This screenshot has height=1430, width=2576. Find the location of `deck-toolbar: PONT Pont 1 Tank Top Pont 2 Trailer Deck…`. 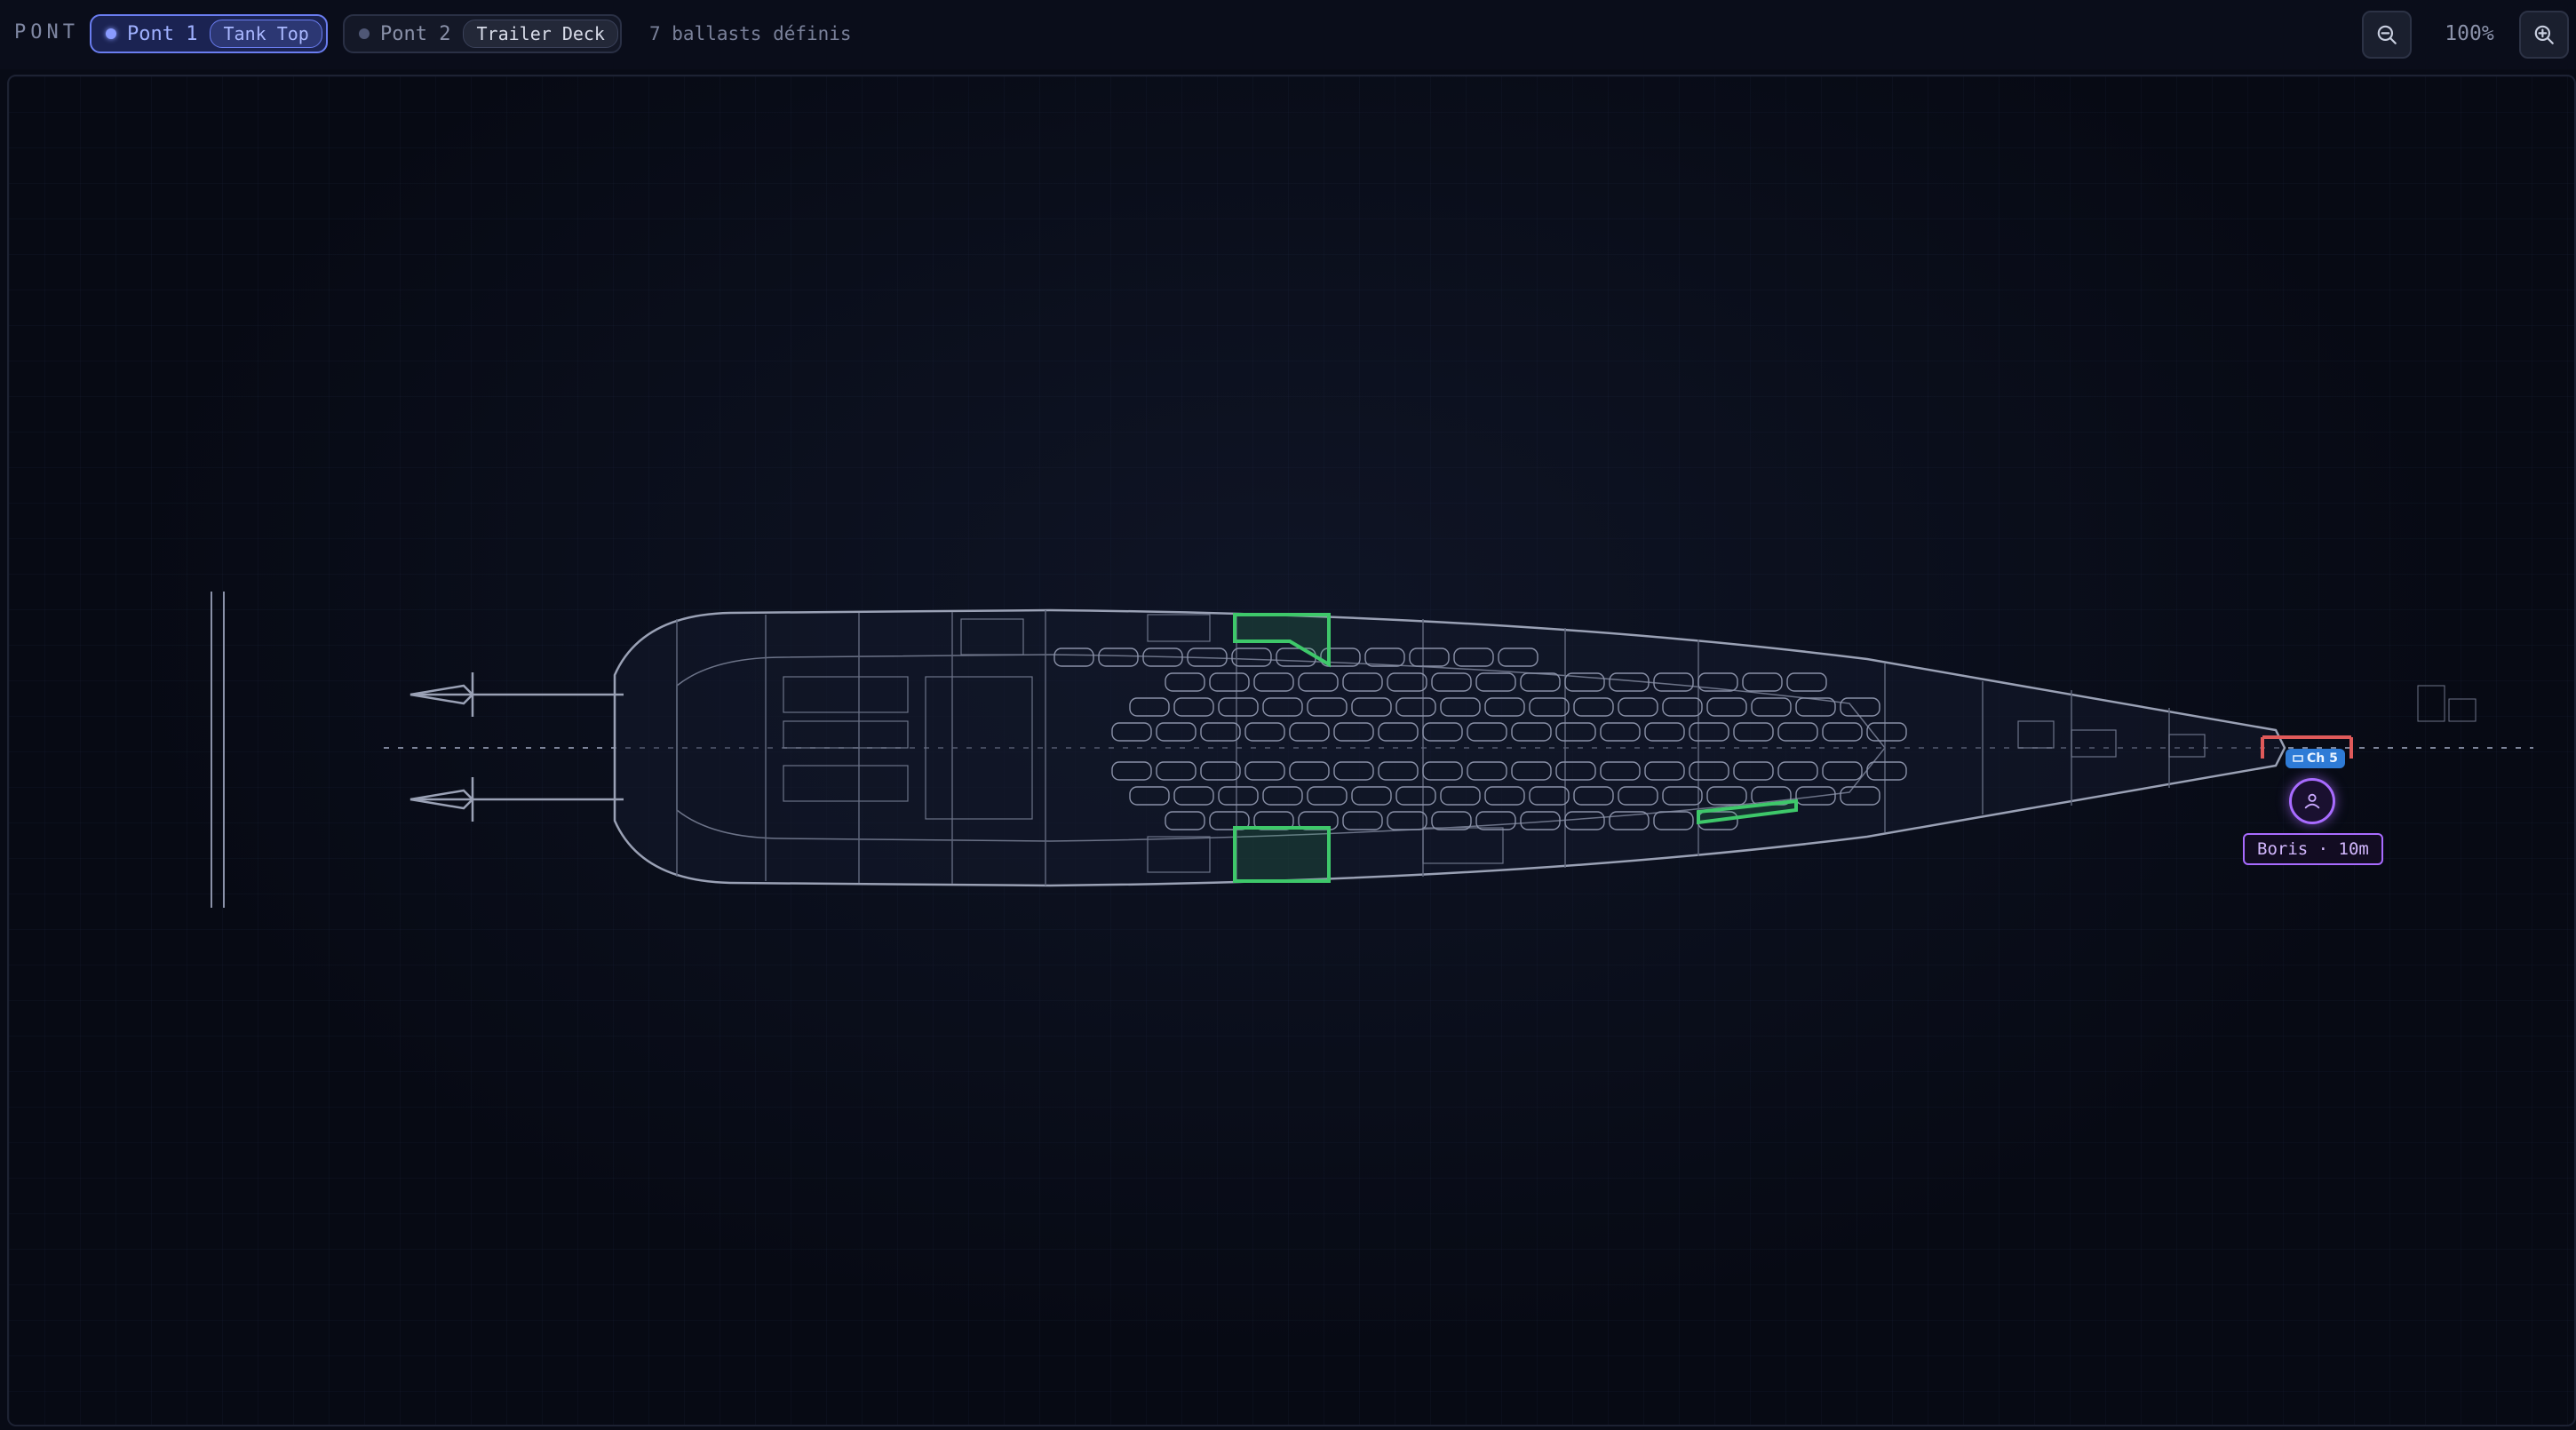

deck-toolbar: PONT Pont 1 Tank Top Pont 2 Trailer Deck… is located at coordinates (1288, 34).